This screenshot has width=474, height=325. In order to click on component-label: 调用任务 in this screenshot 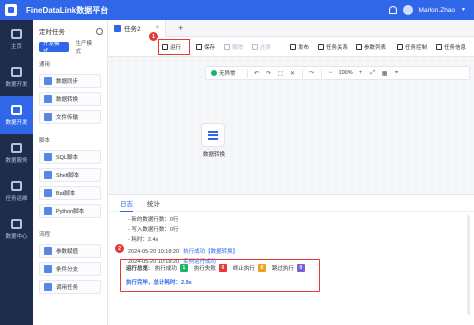, I will do `click(67, 288)`.